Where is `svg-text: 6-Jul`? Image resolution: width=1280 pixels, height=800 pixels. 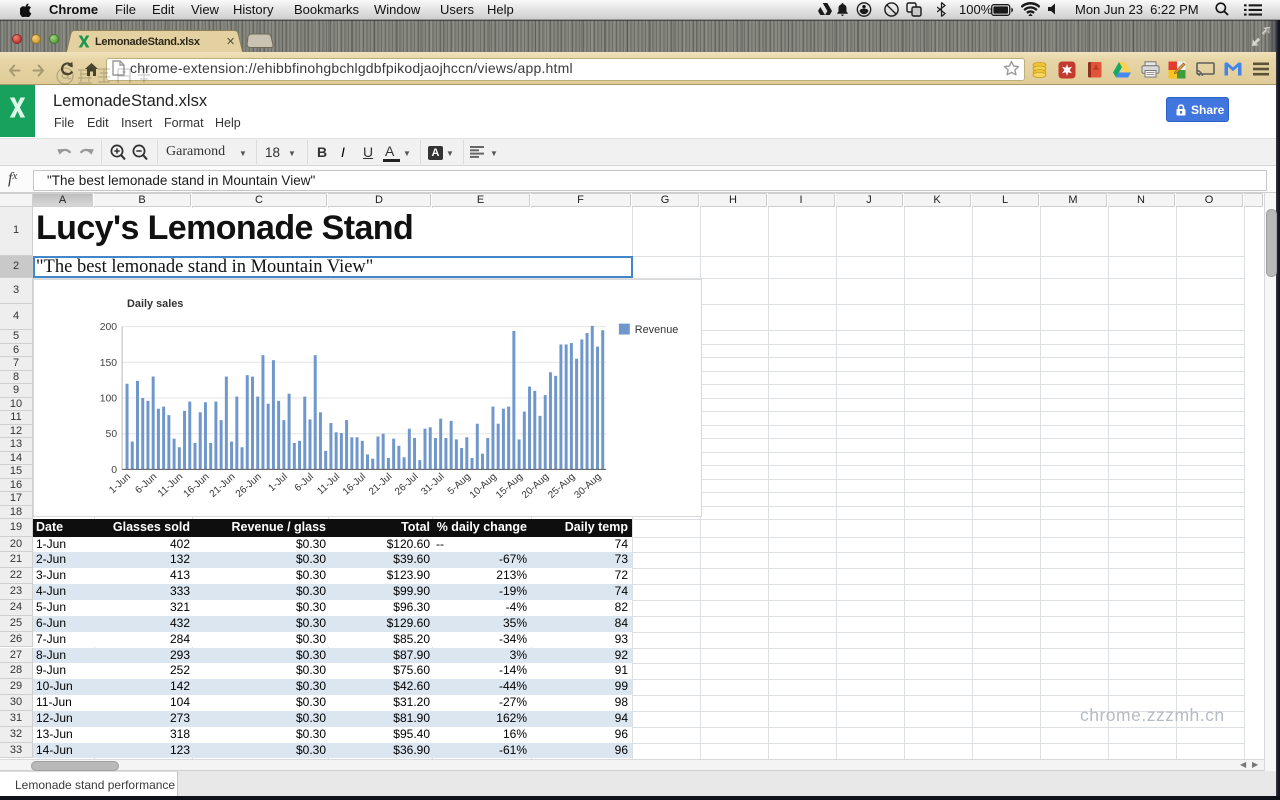
svg-text: 6-Jul is located at coordinates (304, 482).